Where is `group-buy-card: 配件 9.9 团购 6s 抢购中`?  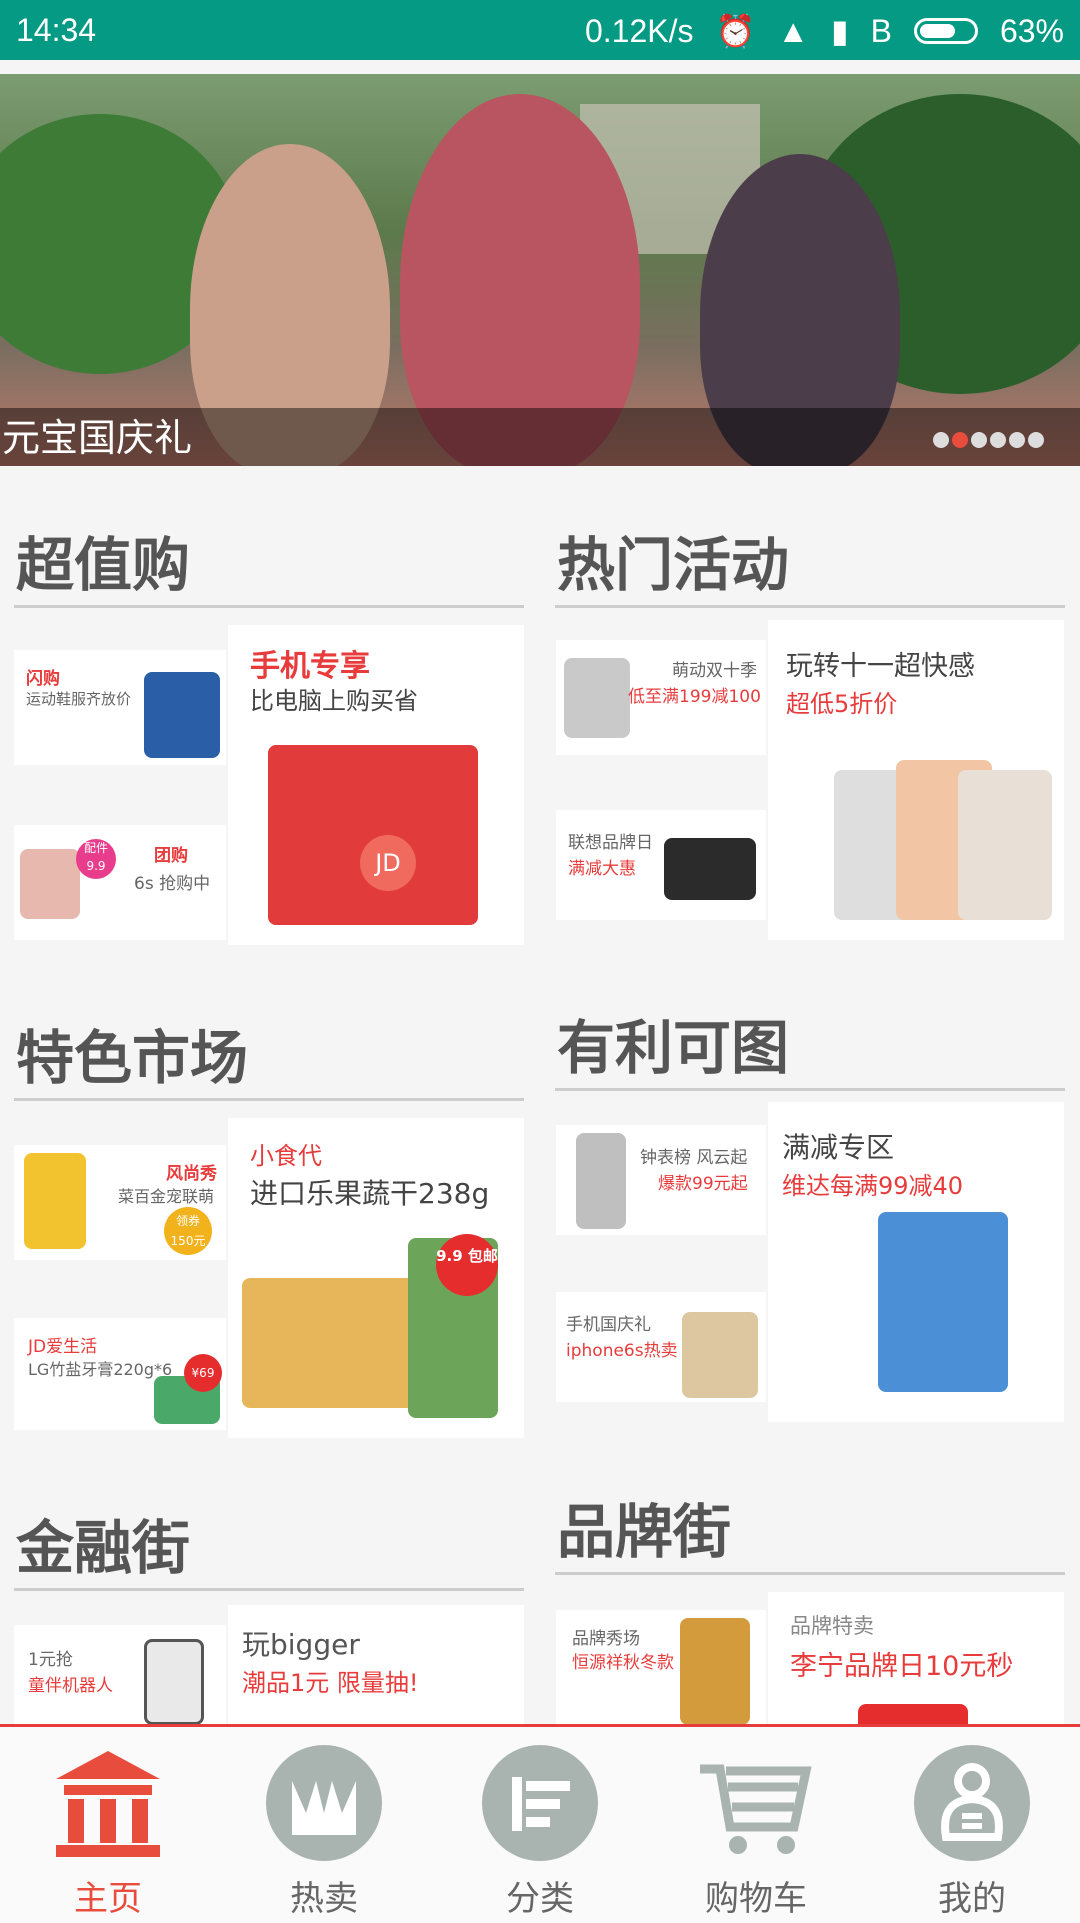 group-buy-card: 配件 9.9 团购 6s 抢购中 is located at coordinates (120, 882).